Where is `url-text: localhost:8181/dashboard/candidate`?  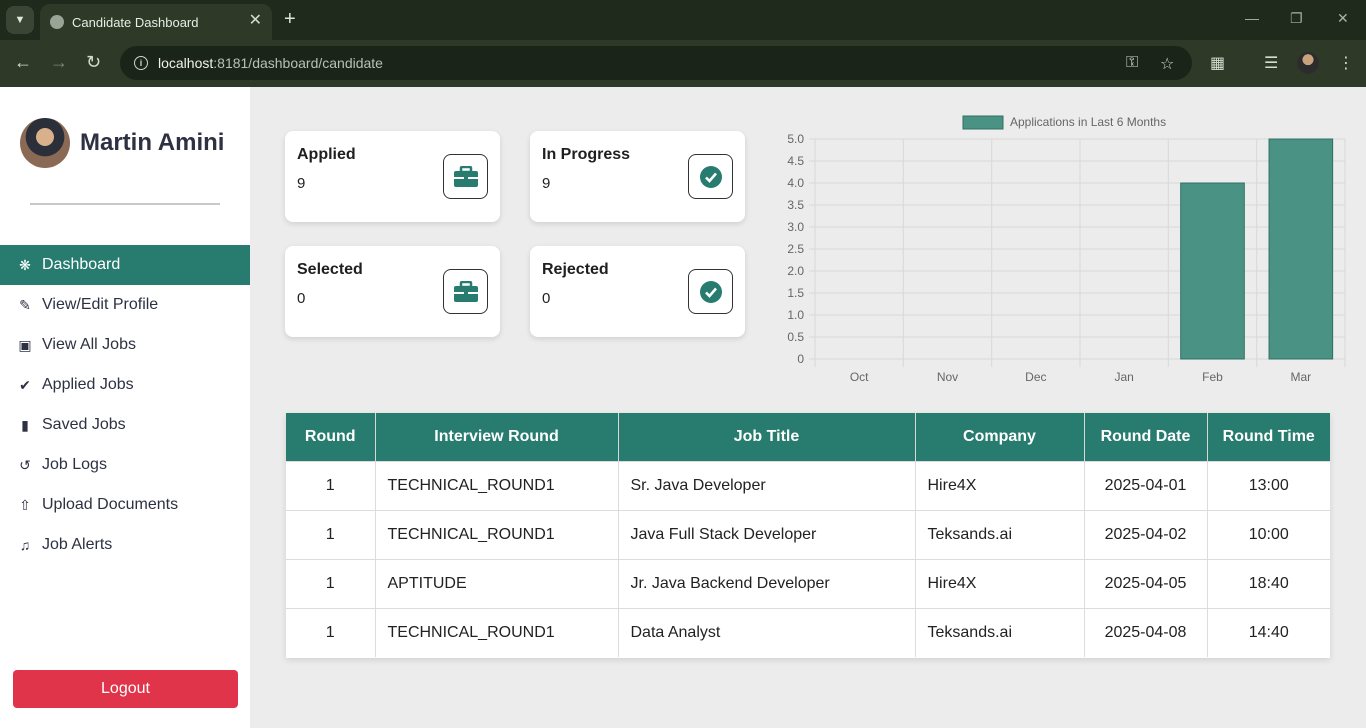
url-text: localhost:8181/dashboard/candidate is located at coordinates (270, 63).